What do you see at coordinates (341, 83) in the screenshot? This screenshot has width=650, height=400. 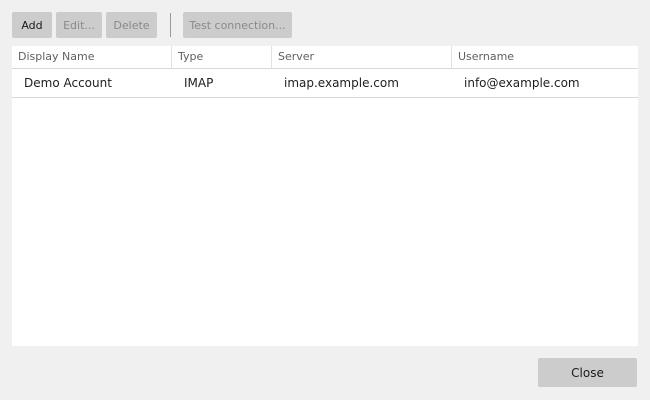 I see `cell-server: imap.example.com` at bounding box center [341, 83].